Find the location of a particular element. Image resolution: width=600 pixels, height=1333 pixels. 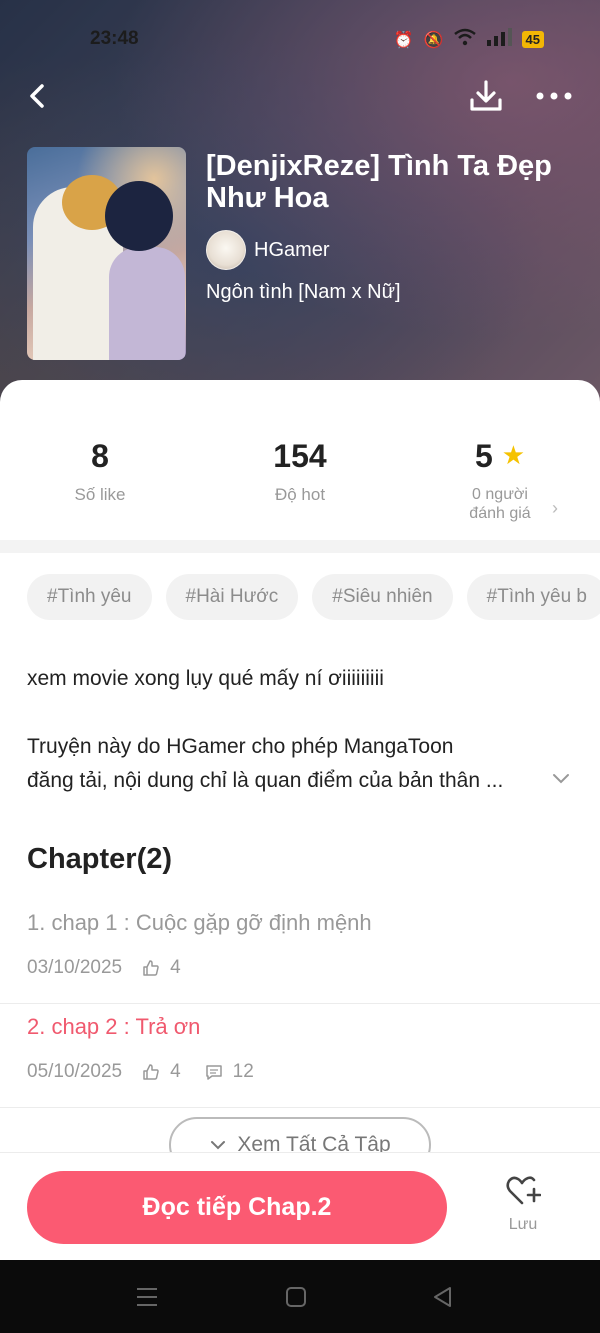

star-icon: ★ is located at coordinates (513, 455).